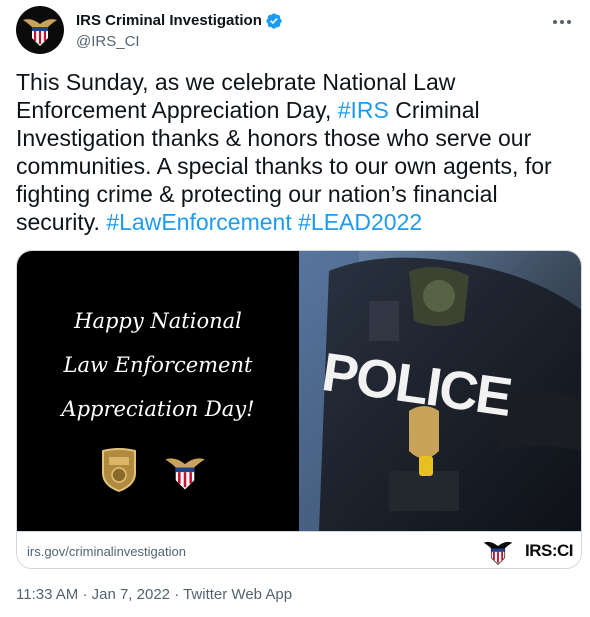 This screenshot has width=590, height=617. Describe the element at coordinates (524, 551) in the screenshot. I see `footer-logo: IRS:CI` at that location.